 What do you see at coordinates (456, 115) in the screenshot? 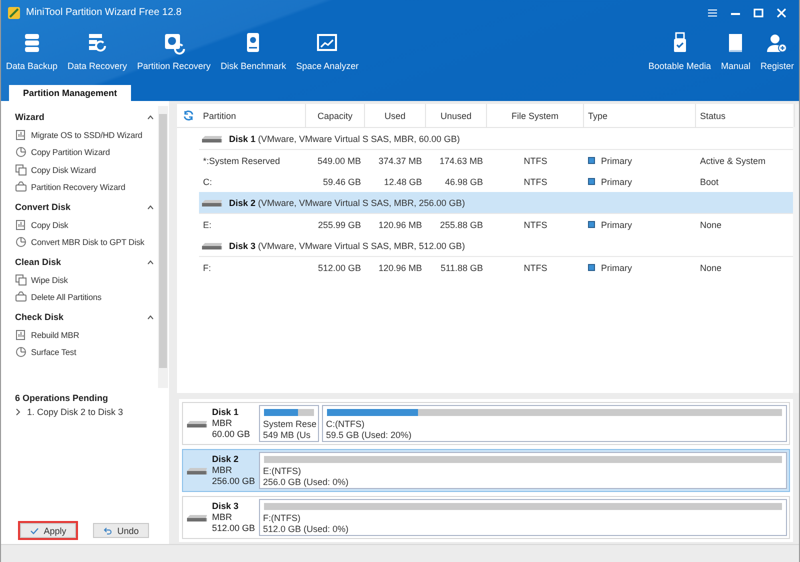
I see `column-header: Unused` at bounding box center [456, 115].